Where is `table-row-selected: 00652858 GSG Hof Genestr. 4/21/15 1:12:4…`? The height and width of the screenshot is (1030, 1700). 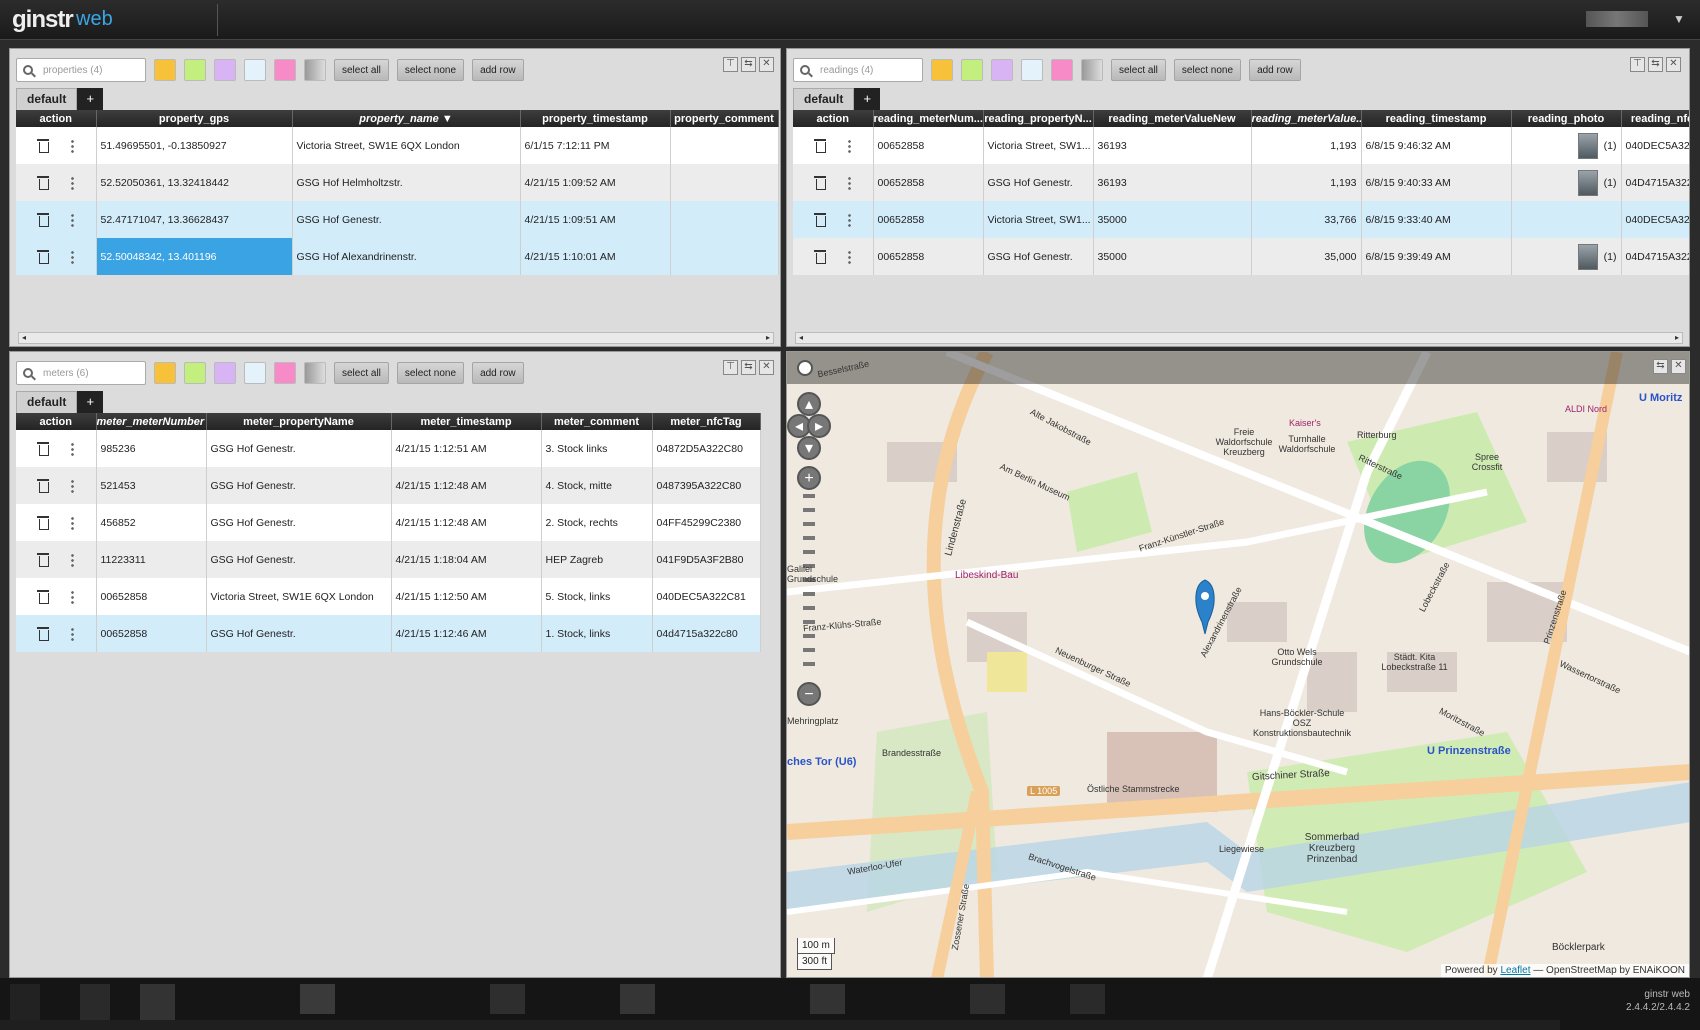
table-row-selected: 00652858 GSG Hof Genestr. 4/21/15 1:12:4… is located at coordinates (388, 633).